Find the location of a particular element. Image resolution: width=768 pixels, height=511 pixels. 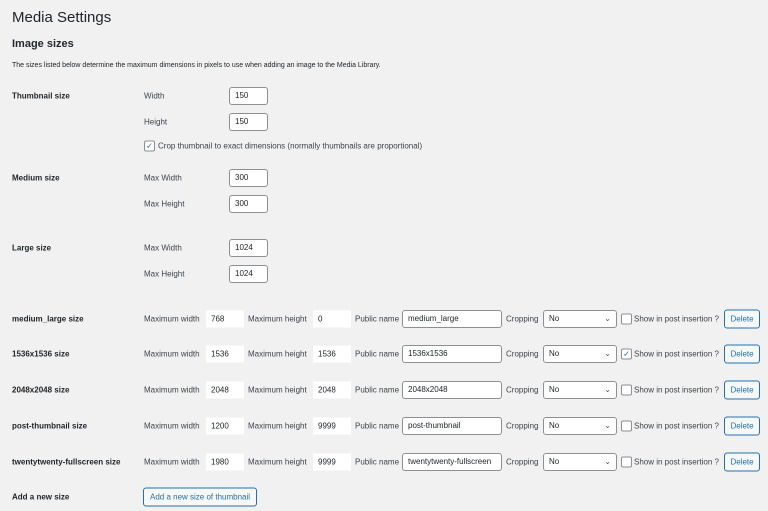

show-in-post-checkbox: ✓ is located at coordinates (626, 354).